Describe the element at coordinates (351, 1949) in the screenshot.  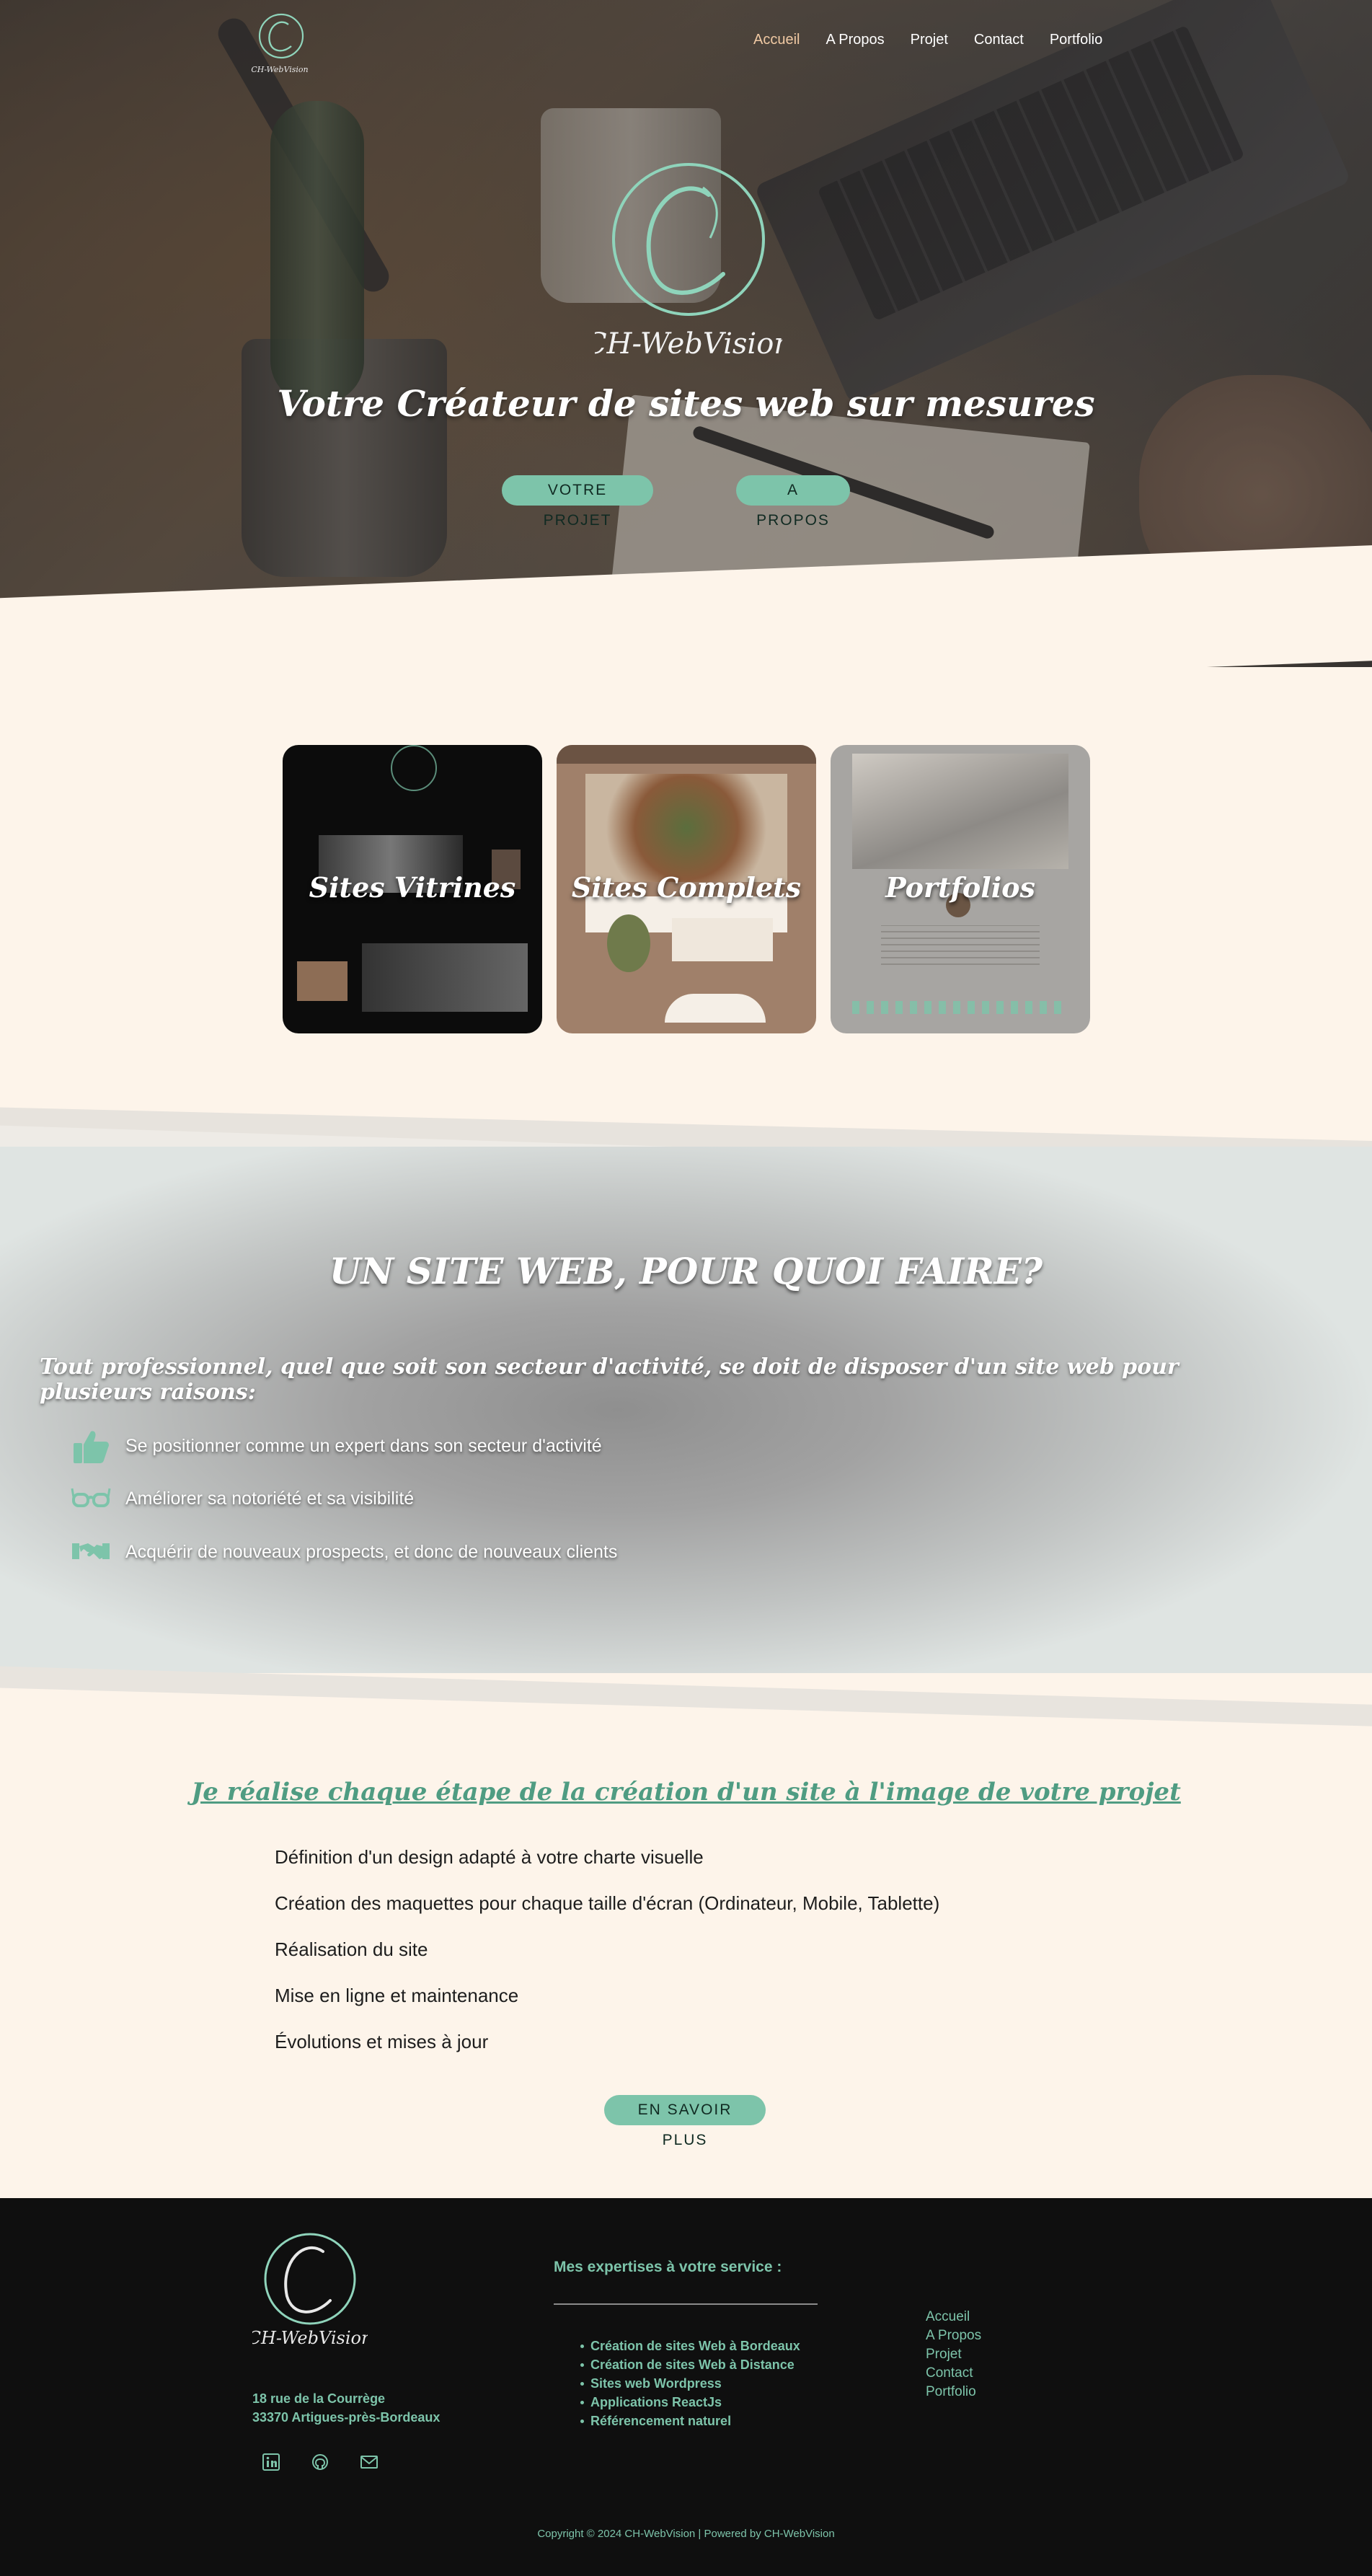
I see `process-step: Réalisation du site` at that location.